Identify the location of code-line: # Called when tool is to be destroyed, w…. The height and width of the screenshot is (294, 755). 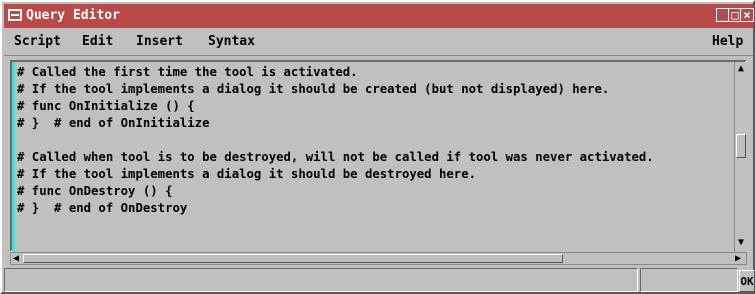
(335, 157).